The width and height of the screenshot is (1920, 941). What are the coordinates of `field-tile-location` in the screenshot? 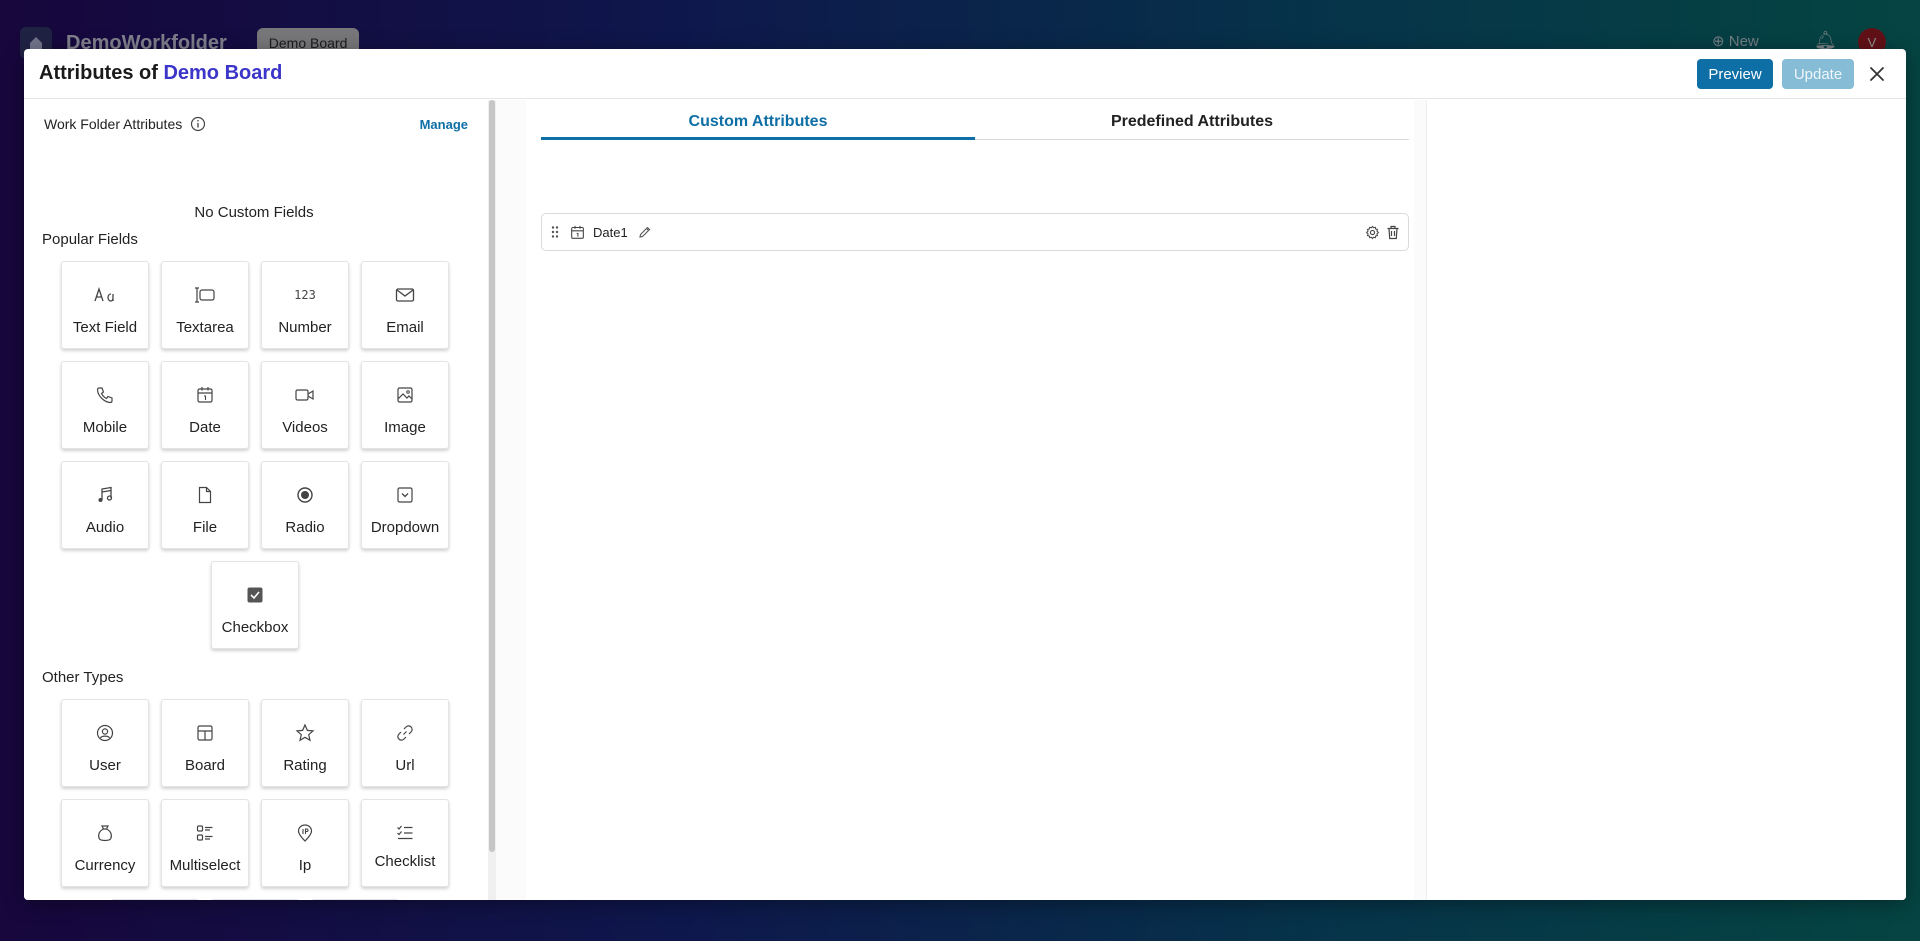 It's located at (355, 899).